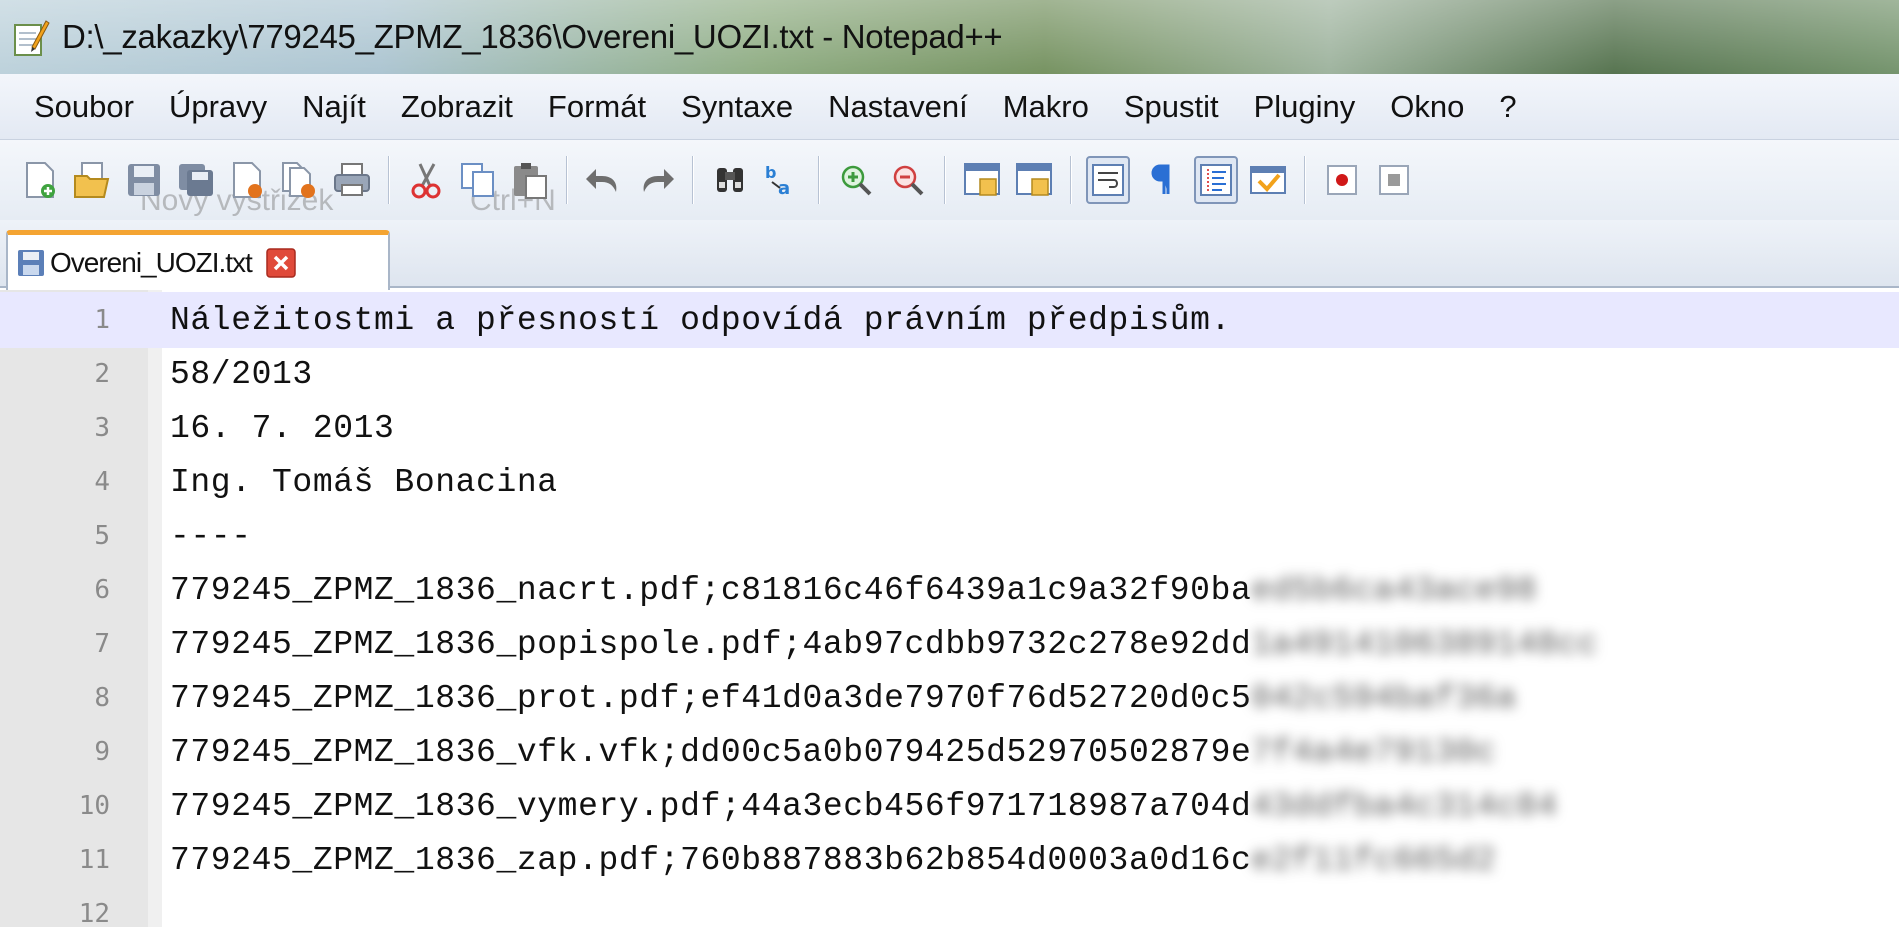  I want to click on menu-okno: Okno, so click(1430, 107).